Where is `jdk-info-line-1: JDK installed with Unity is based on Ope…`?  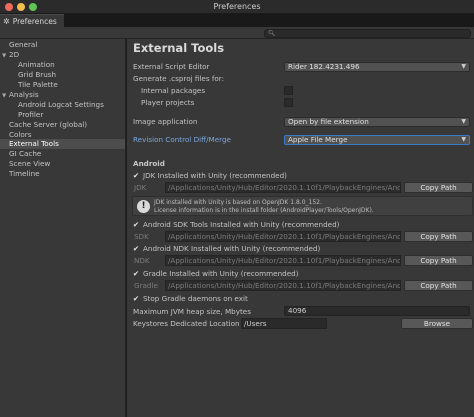
jdk-info-line-1: JDK installed with Unity is based on Ope… is located at coordinates (238, 202).